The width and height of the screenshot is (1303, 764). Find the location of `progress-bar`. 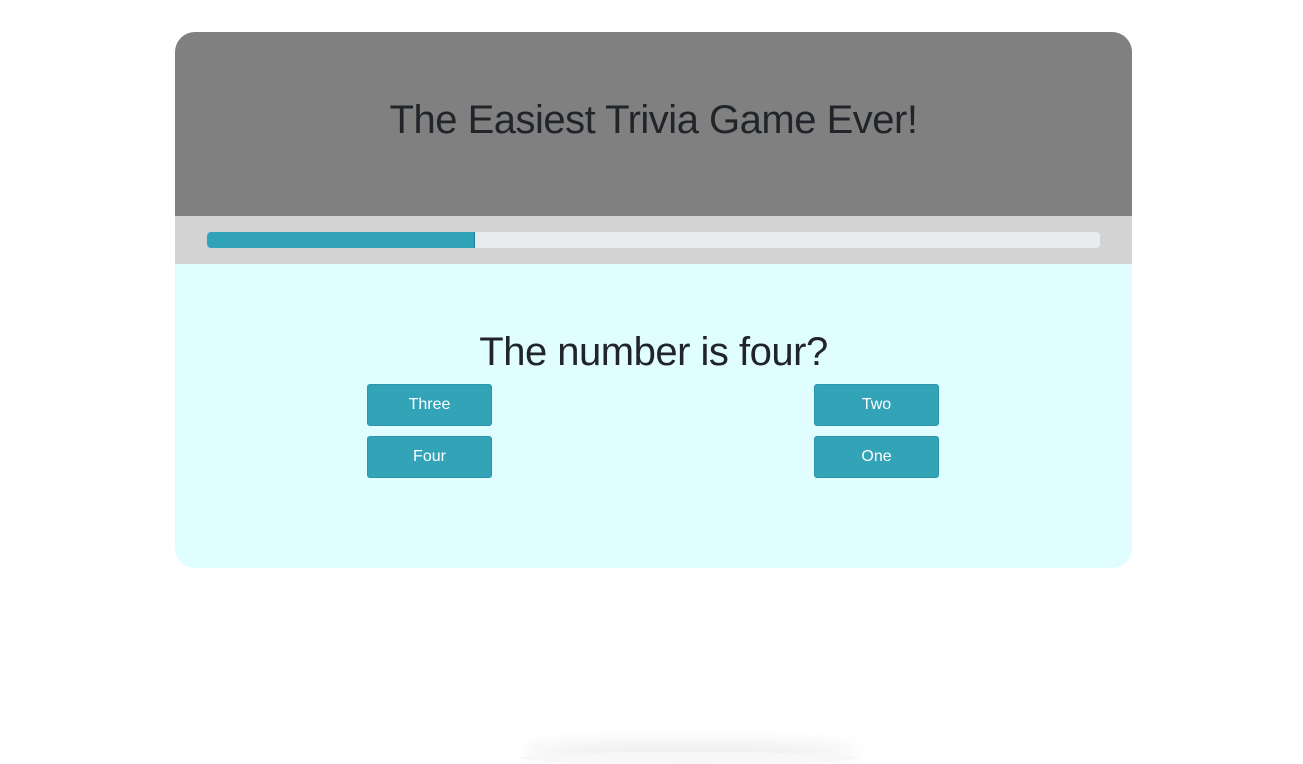

progress-bar is located at coordinates (653, 240).